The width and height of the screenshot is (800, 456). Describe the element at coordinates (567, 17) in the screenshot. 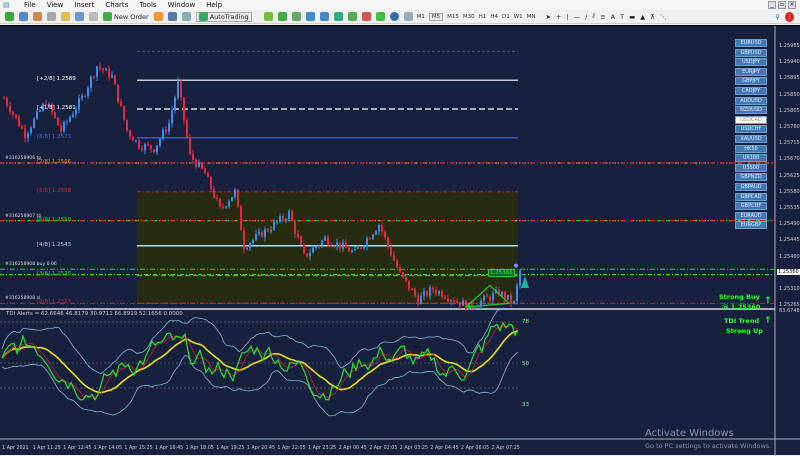

I see `vertical-line-icon: |` at that location.